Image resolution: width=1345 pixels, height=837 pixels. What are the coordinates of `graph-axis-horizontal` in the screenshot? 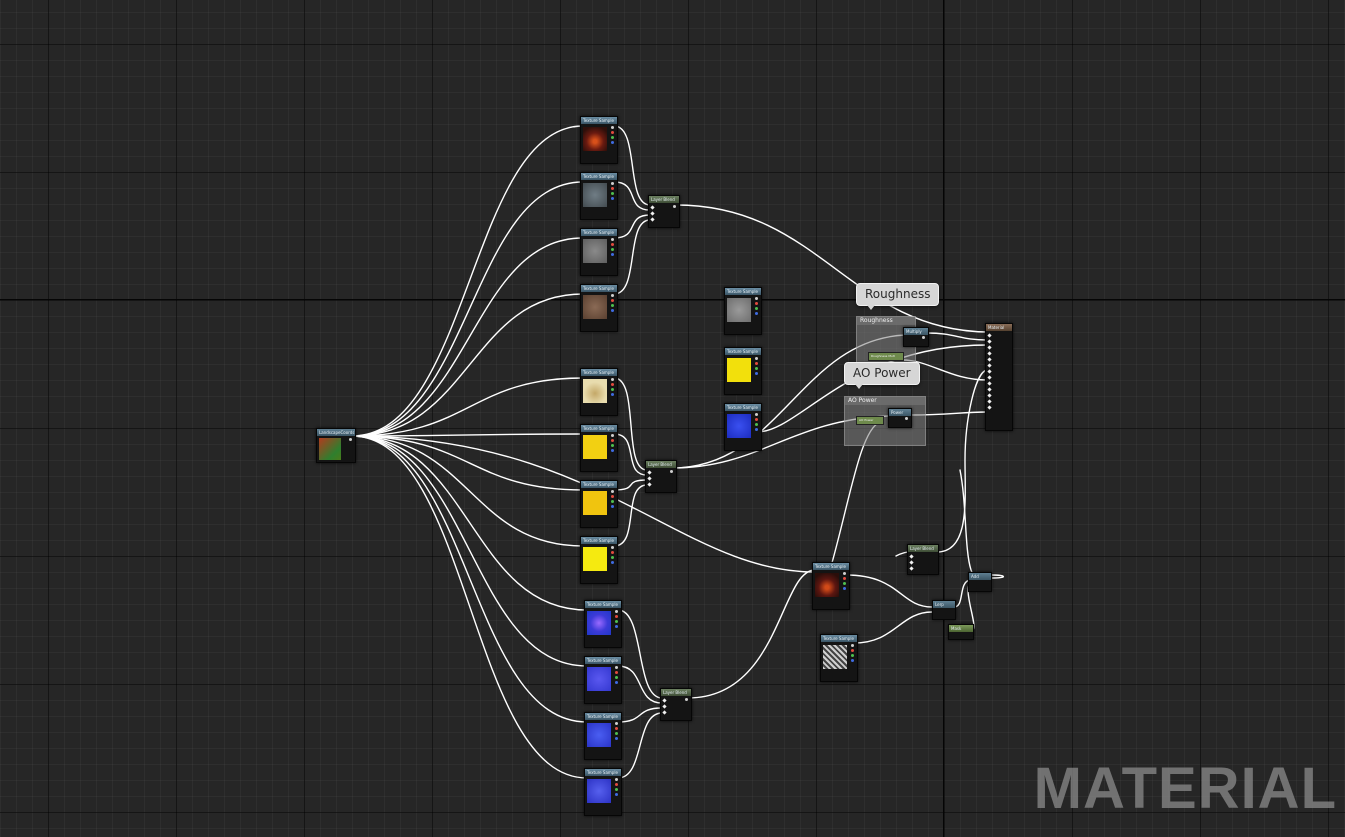 It's located at (672, 299).